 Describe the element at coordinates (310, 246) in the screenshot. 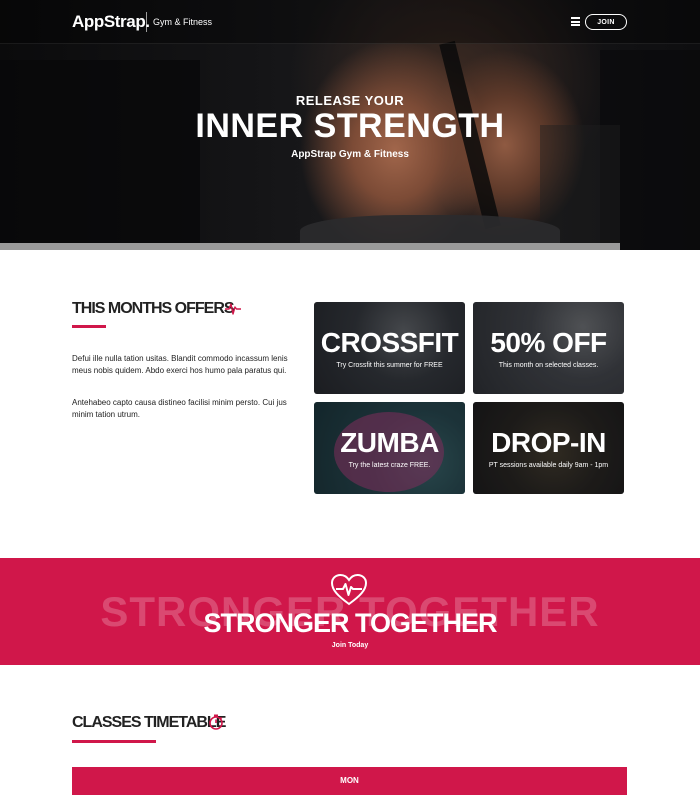

I see `hero-bottom-bar` at that location.